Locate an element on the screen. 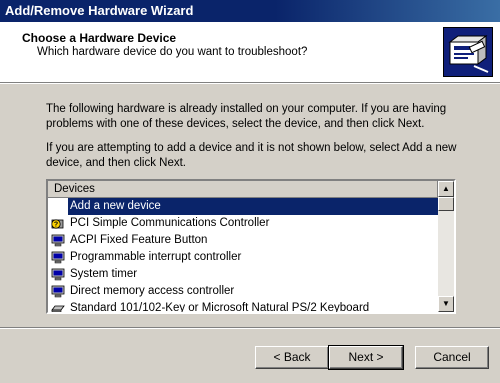 This screenshot has height=383, width=500. list-item-label: Add a new device is located at coordinates (253, 206).